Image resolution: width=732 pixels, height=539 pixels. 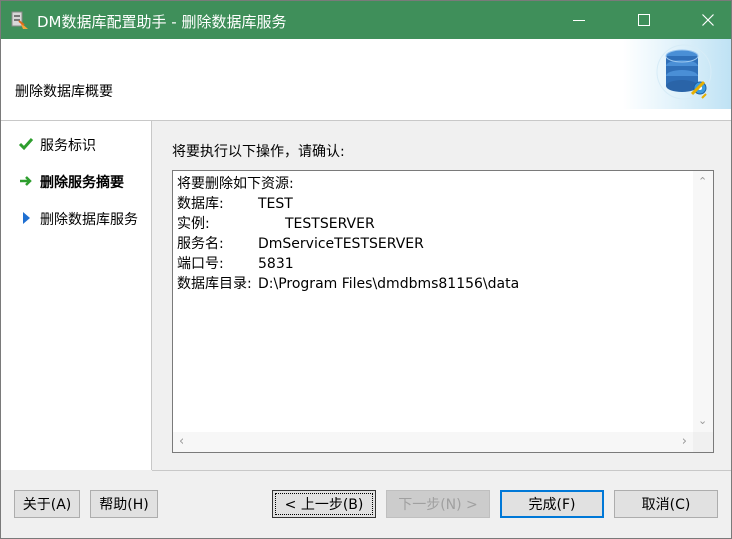 I want to click on step-delete-summary: 删除服务摘要, so click(x=76, y=181).